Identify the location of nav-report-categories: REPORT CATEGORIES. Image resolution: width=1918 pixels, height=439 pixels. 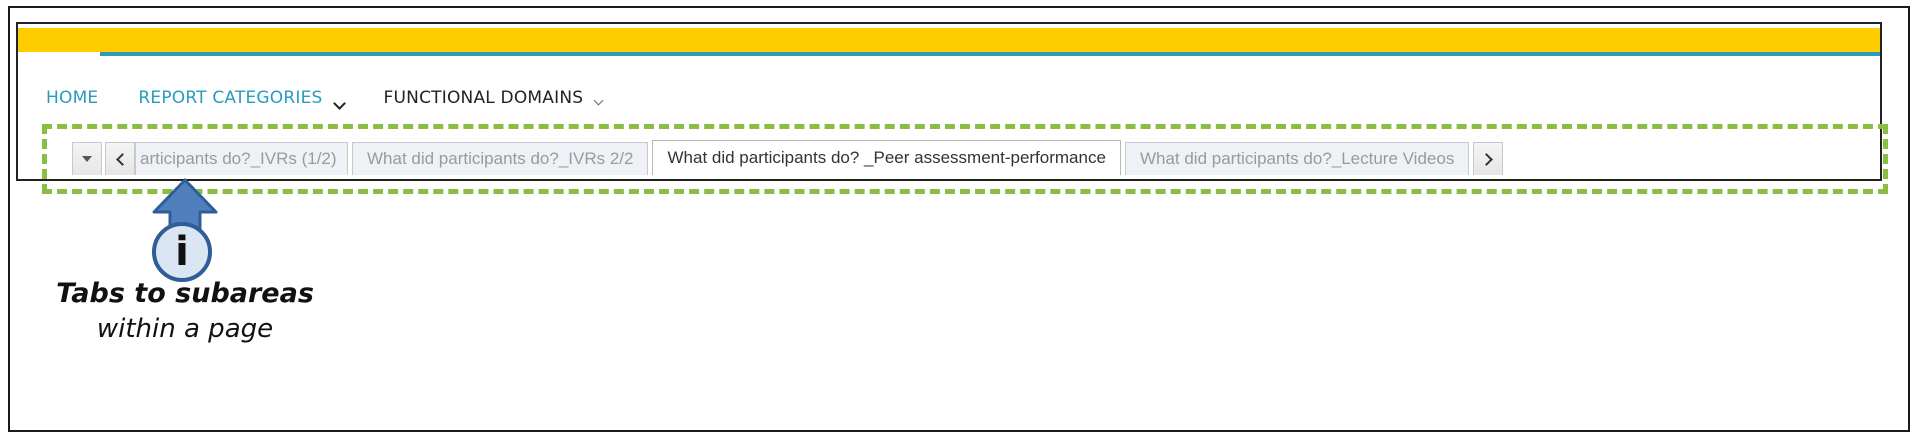
(242, 99).